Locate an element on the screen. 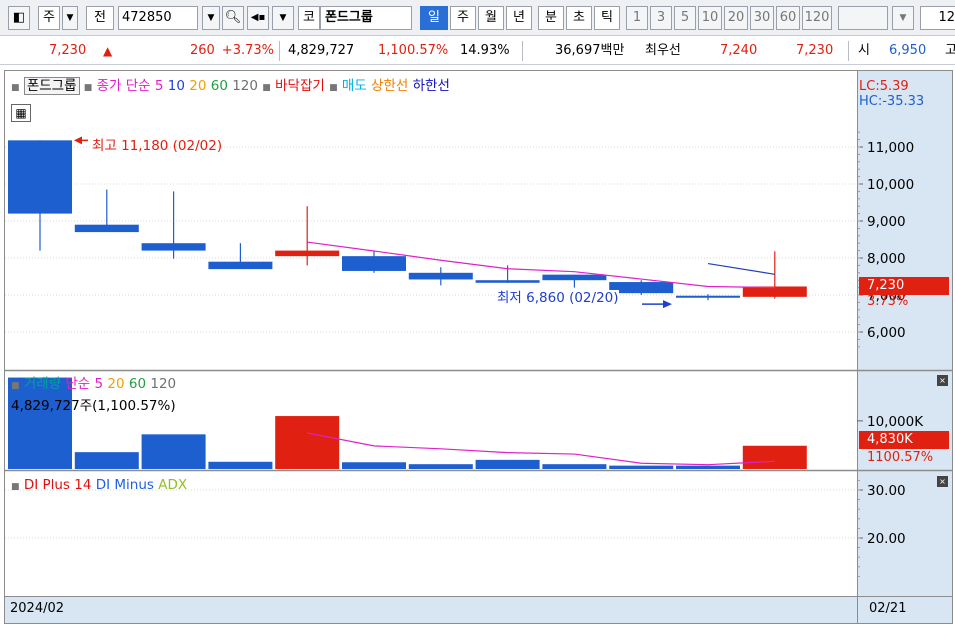 This screenshot has width=955, height=626. volume-tag-pct: 1100.57% is located at coordinates (900, 457).